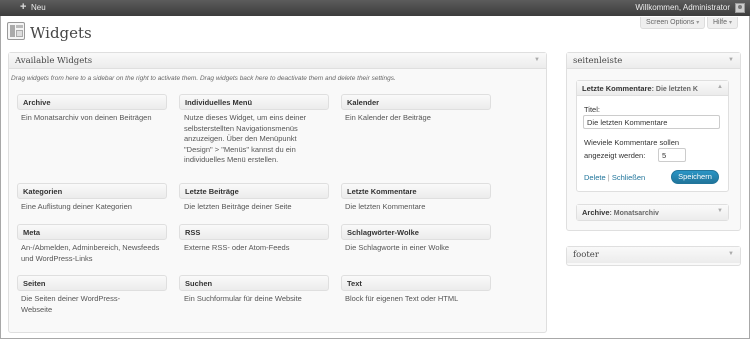 The height and width of the screenshot is (339, 750). Describe the element at coordinates (193, 232) in the screenshot. I see `widget-title: RSS` at that location.